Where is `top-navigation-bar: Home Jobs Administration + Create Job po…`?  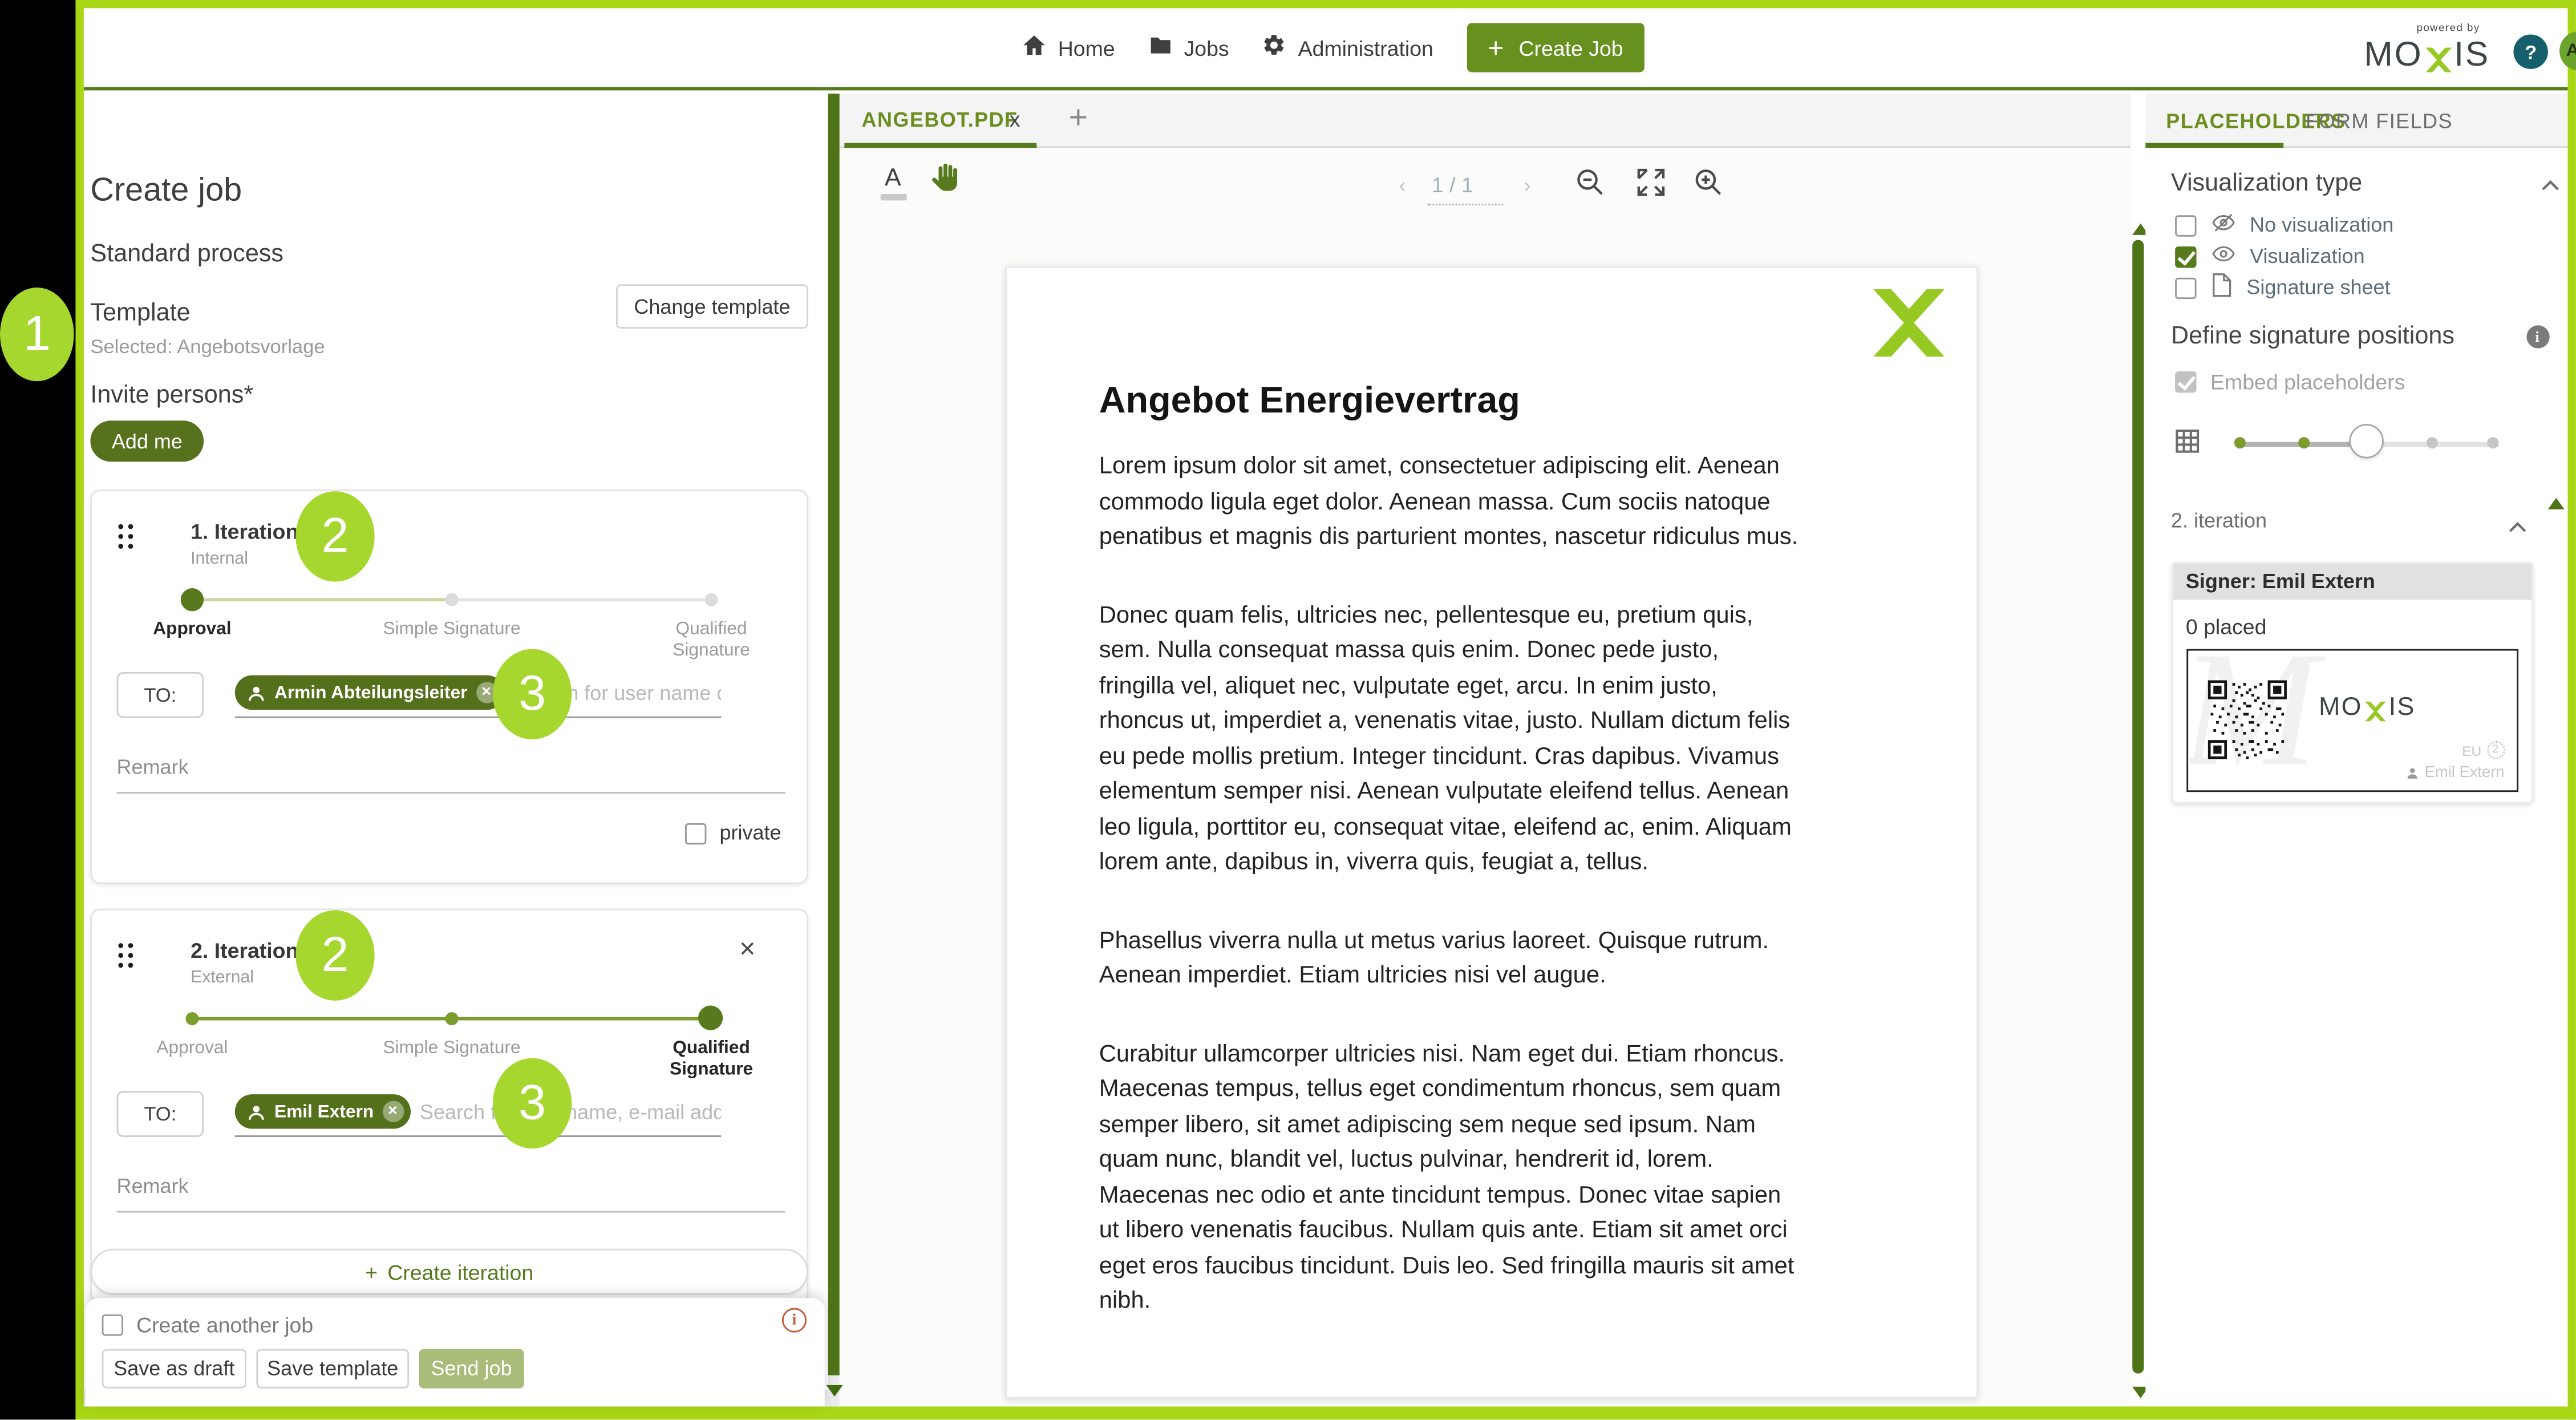
top-navigation-bar: Home Jobs Administration + Create Job po… is located at coordinates (1329, 49).